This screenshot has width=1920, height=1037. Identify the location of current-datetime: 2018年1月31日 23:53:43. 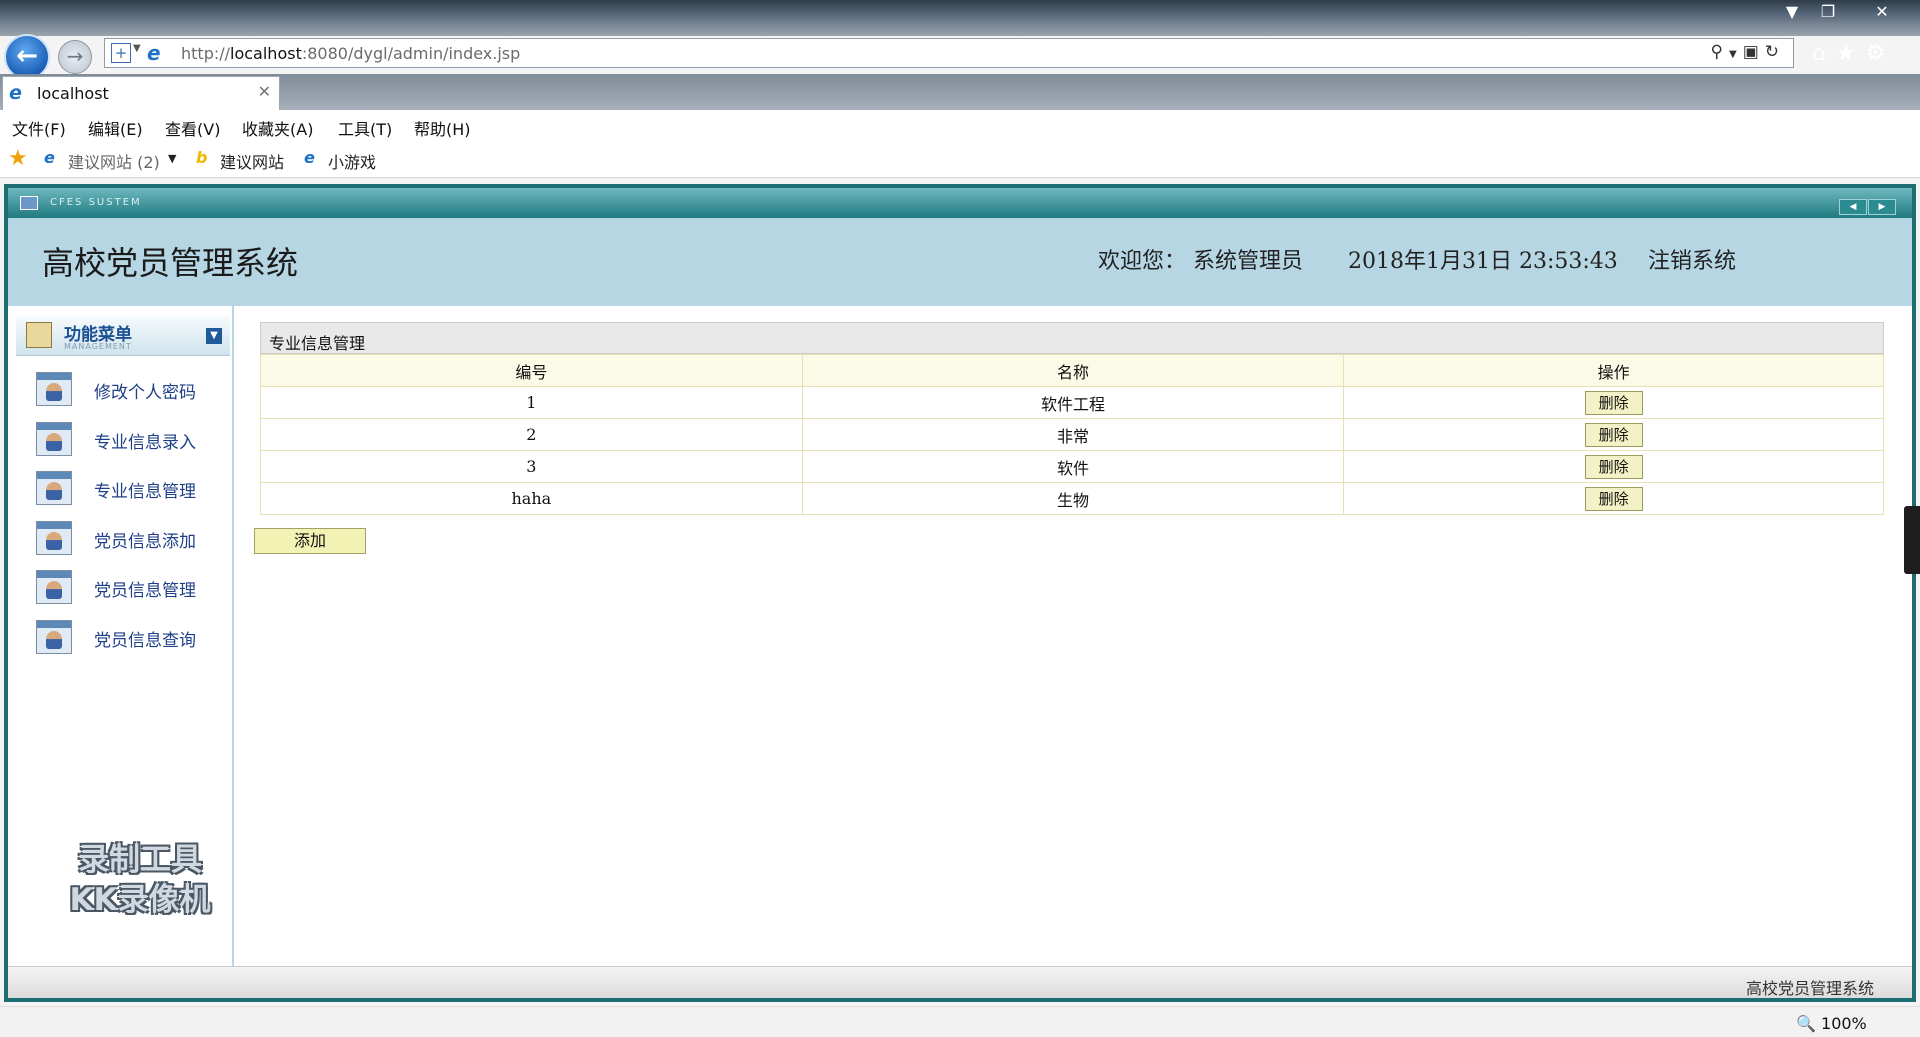
(1483, 261).